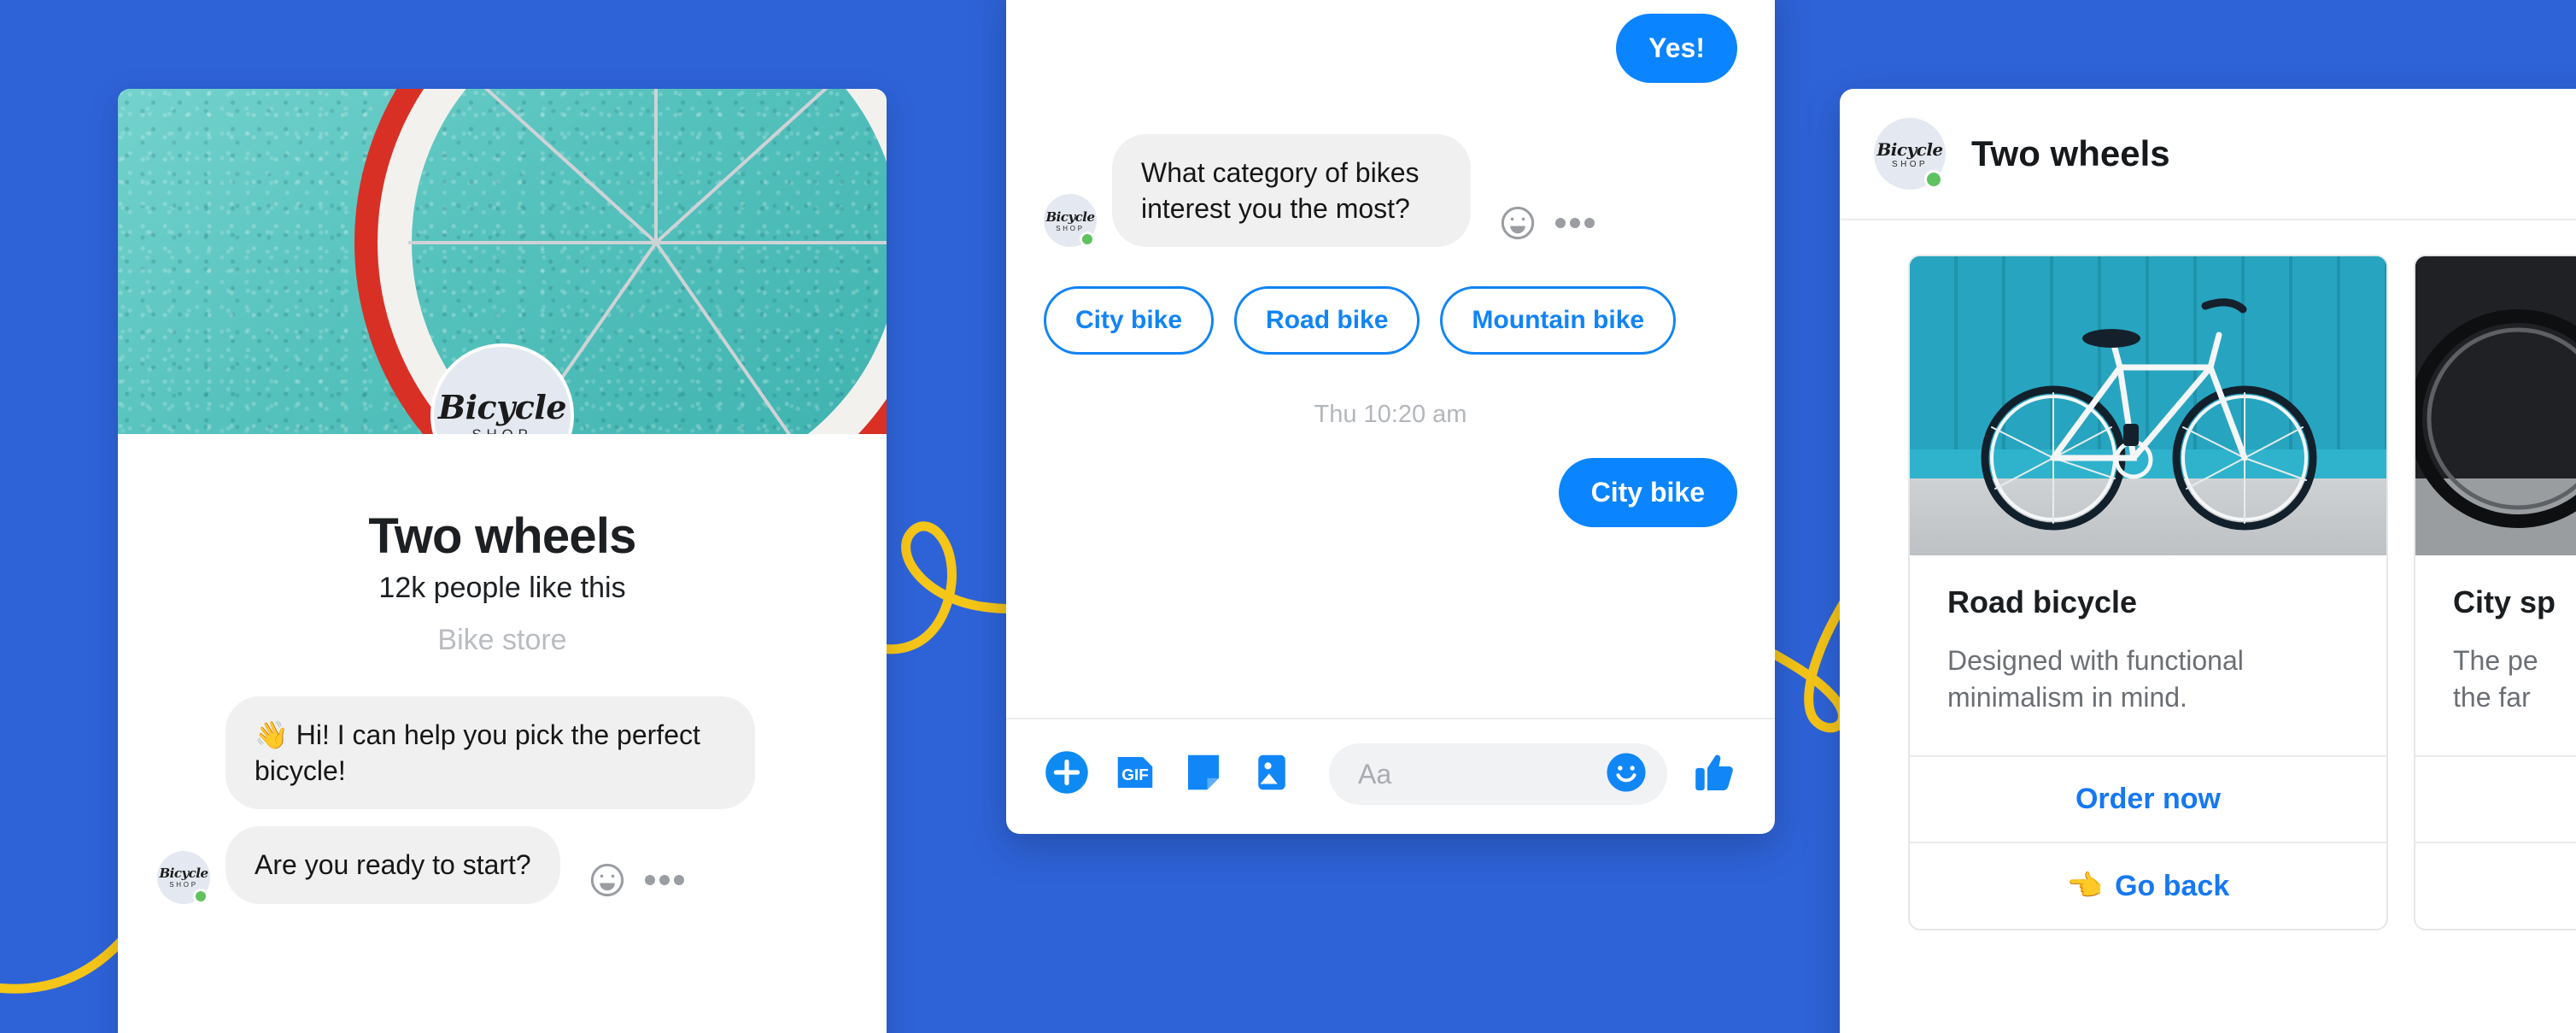  I want to click on product-description: The pe the far, so click(2495, 679).